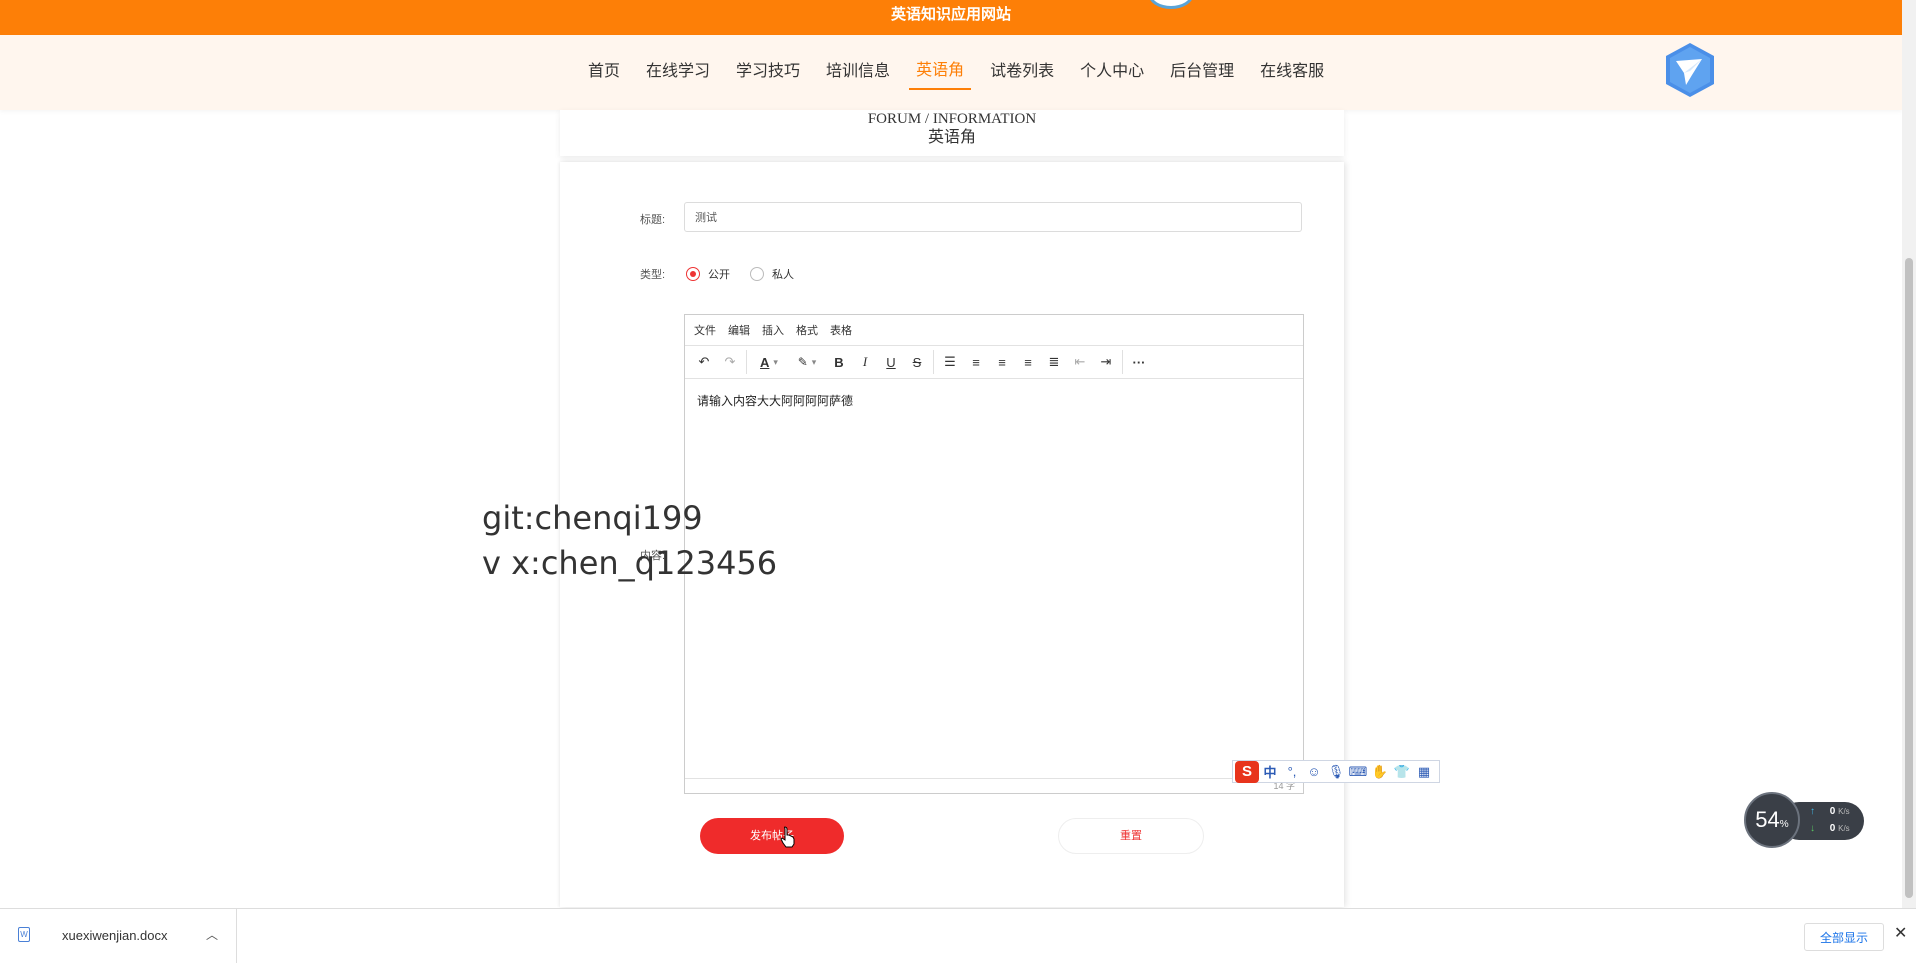 Image resolution: width=1916 pixels, height=963 pixels. Describe the element at coordinates (1028, 362) in the screenshot. I see `align-right-icon: ≡` at that location.